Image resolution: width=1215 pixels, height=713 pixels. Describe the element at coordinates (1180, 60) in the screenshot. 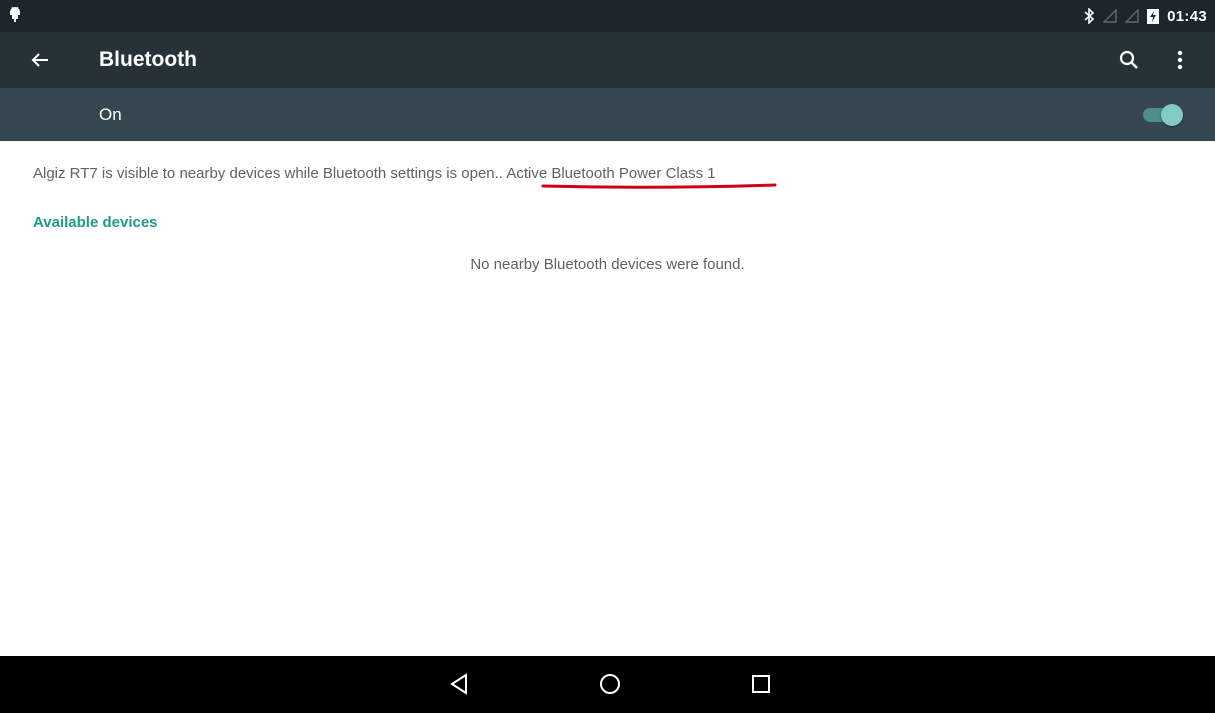

I see `more-vert-icon` at that location.